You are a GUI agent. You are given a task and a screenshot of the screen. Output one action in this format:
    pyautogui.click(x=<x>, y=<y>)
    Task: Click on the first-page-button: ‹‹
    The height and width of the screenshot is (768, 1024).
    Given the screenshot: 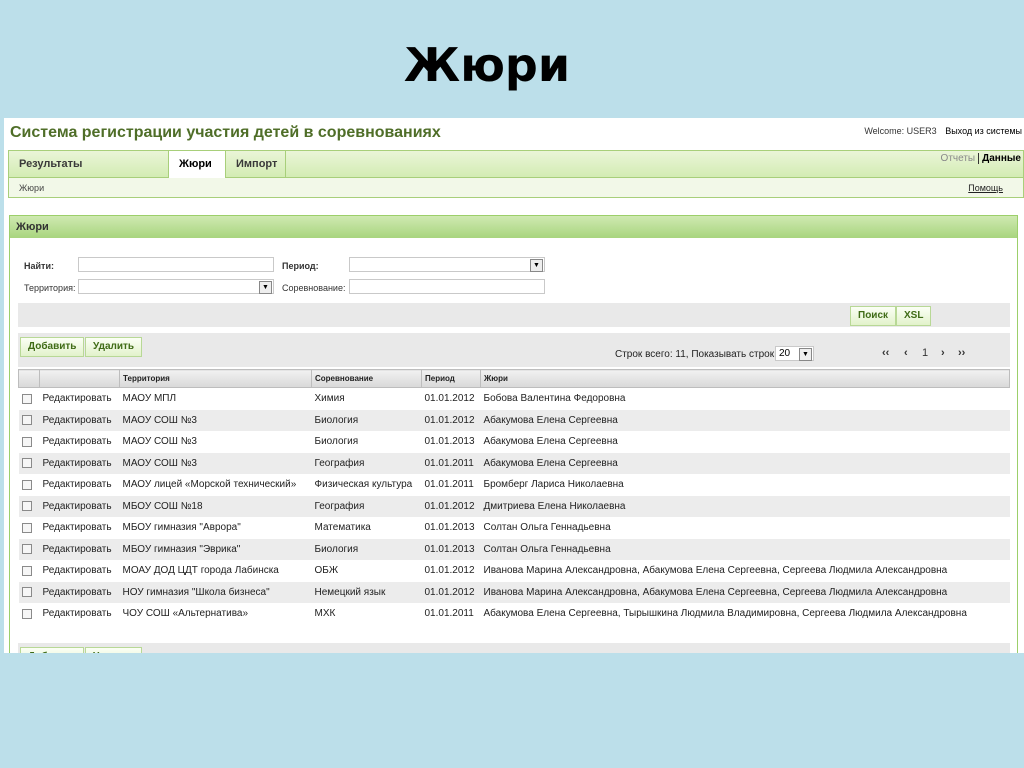 What is the action you would take?
    pyautogui.click(x=885, y=353)
    